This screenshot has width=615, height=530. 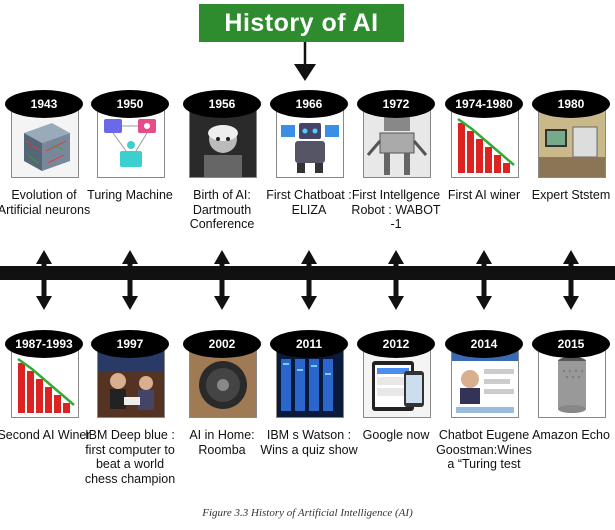 What do you see at coordinates (396, 209) in the screenshot?
I see `event-label: First Intellgence Robot : WABOT -1` at bounding box center [396, 209].